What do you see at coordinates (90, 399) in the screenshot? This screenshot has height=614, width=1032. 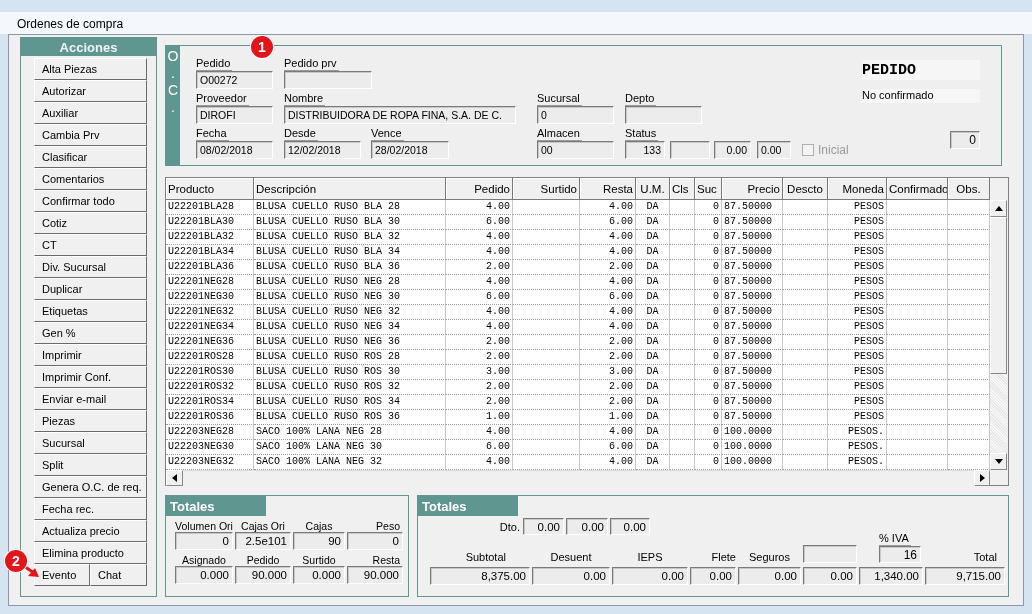 I see `action-button: Enviar e-mail` at bounding box center [90, 399].